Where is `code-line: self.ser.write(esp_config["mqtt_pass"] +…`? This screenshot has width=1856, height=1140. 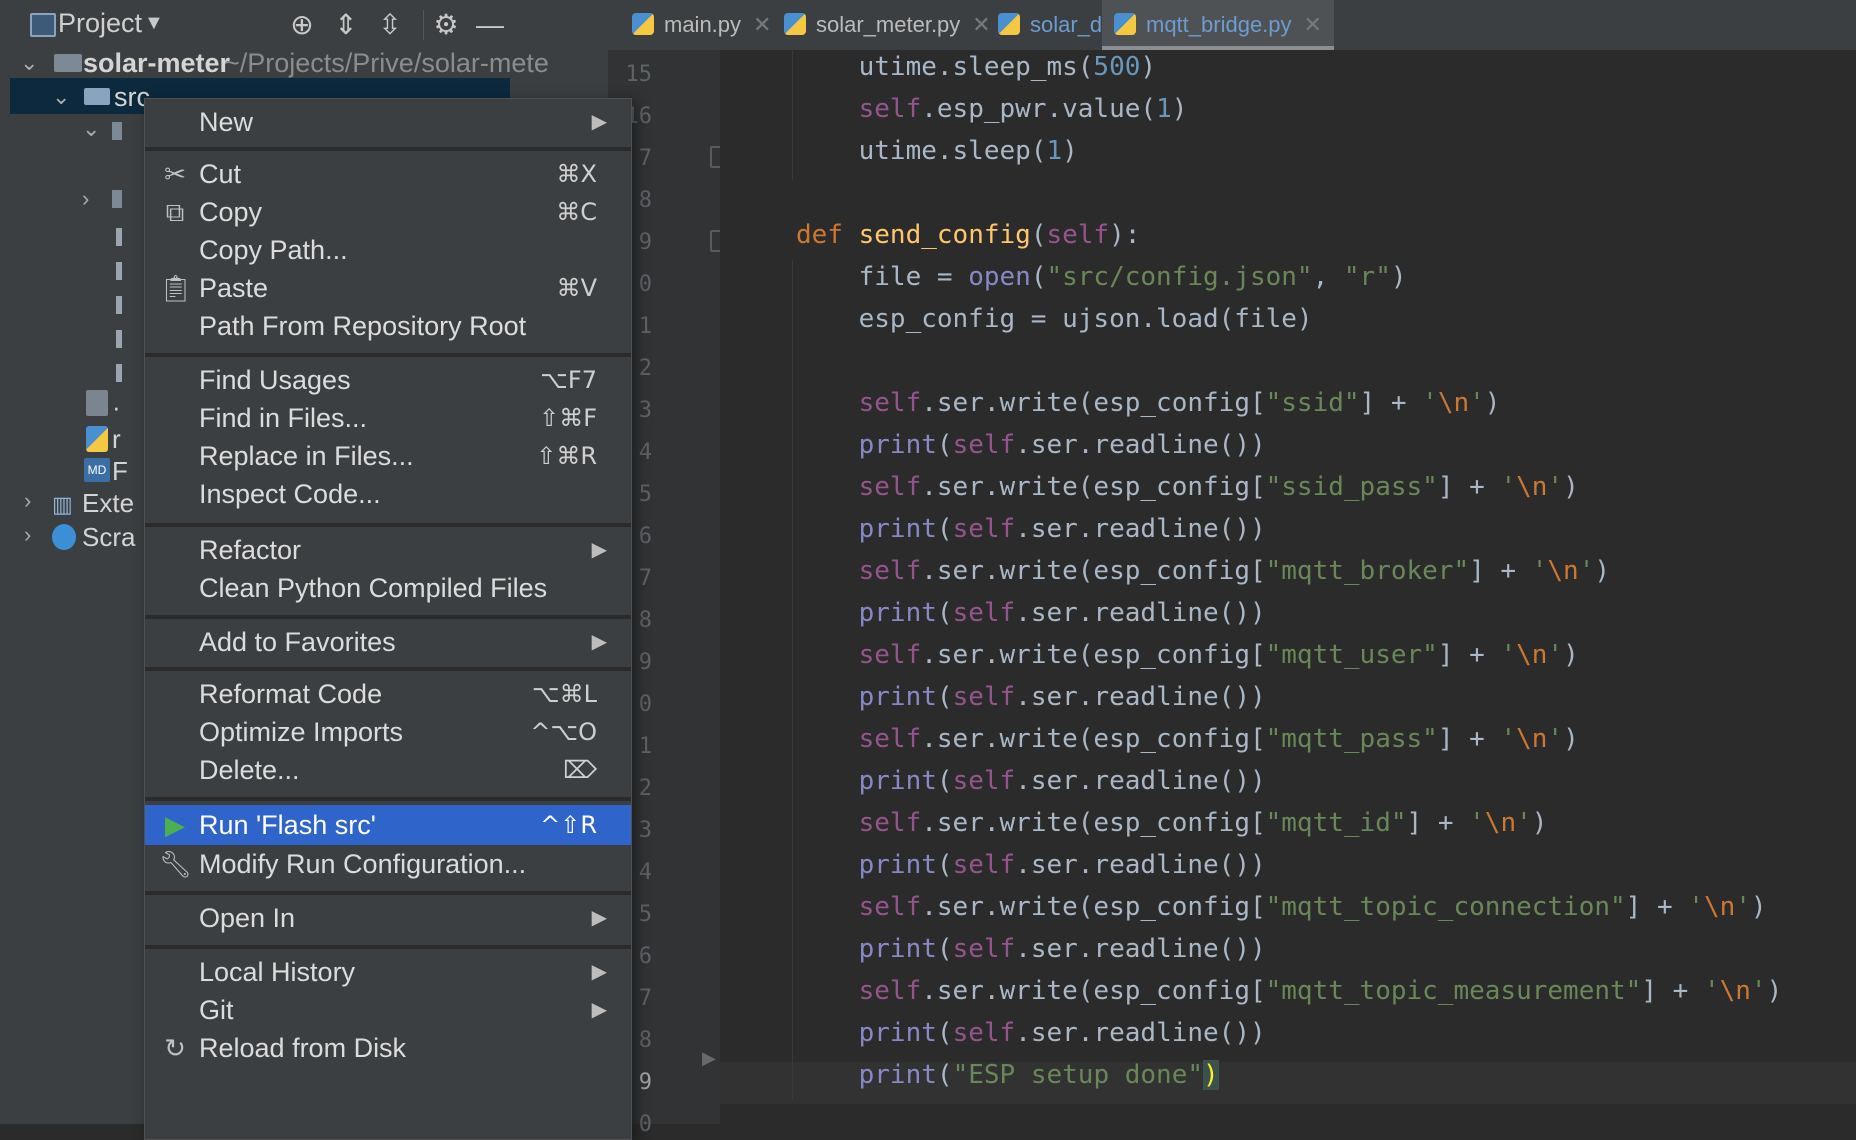
code-line: self.ser.write(esp_config["mqtt_pass"] +… is located at coordinates (1187, 739).